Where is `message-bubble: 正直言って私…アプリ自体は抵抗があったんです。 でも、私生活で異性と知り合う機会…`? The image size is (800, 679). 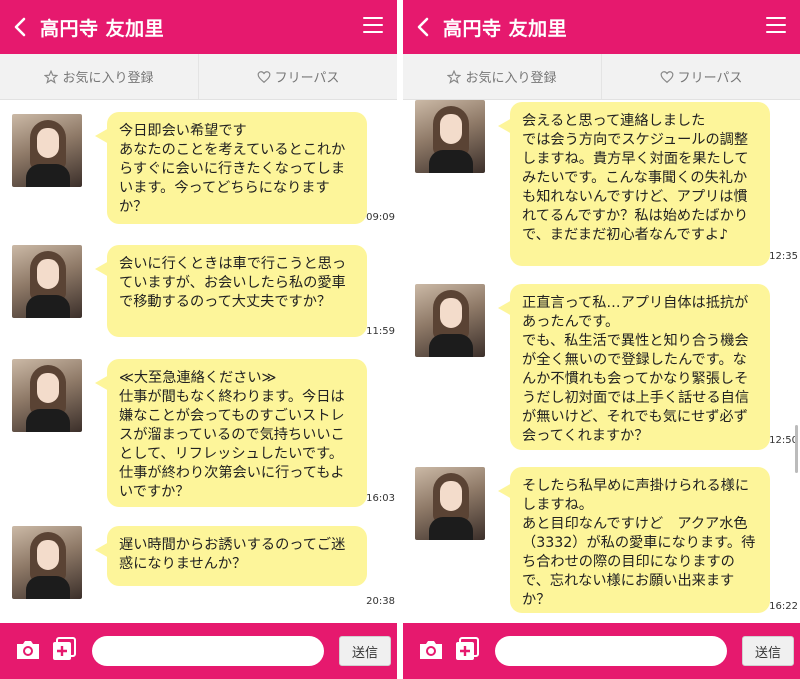 message-bubble: 正直言って私…アプリ自体は抵抗があったんです。 でも、私生活で異性と知り合う機会… is located at coordinates (634, 367).